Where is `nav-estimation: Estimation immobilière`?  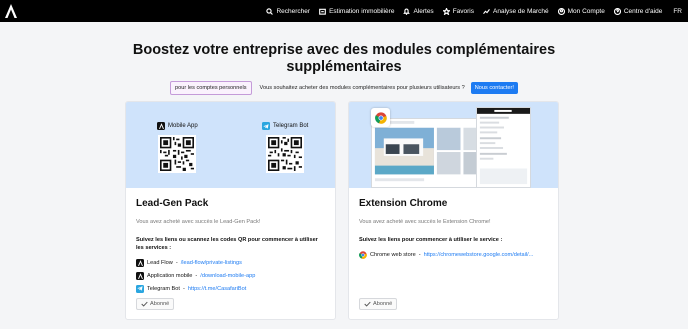 nav-estimation: Estimation immobilière is located at coordinates (356, 11).